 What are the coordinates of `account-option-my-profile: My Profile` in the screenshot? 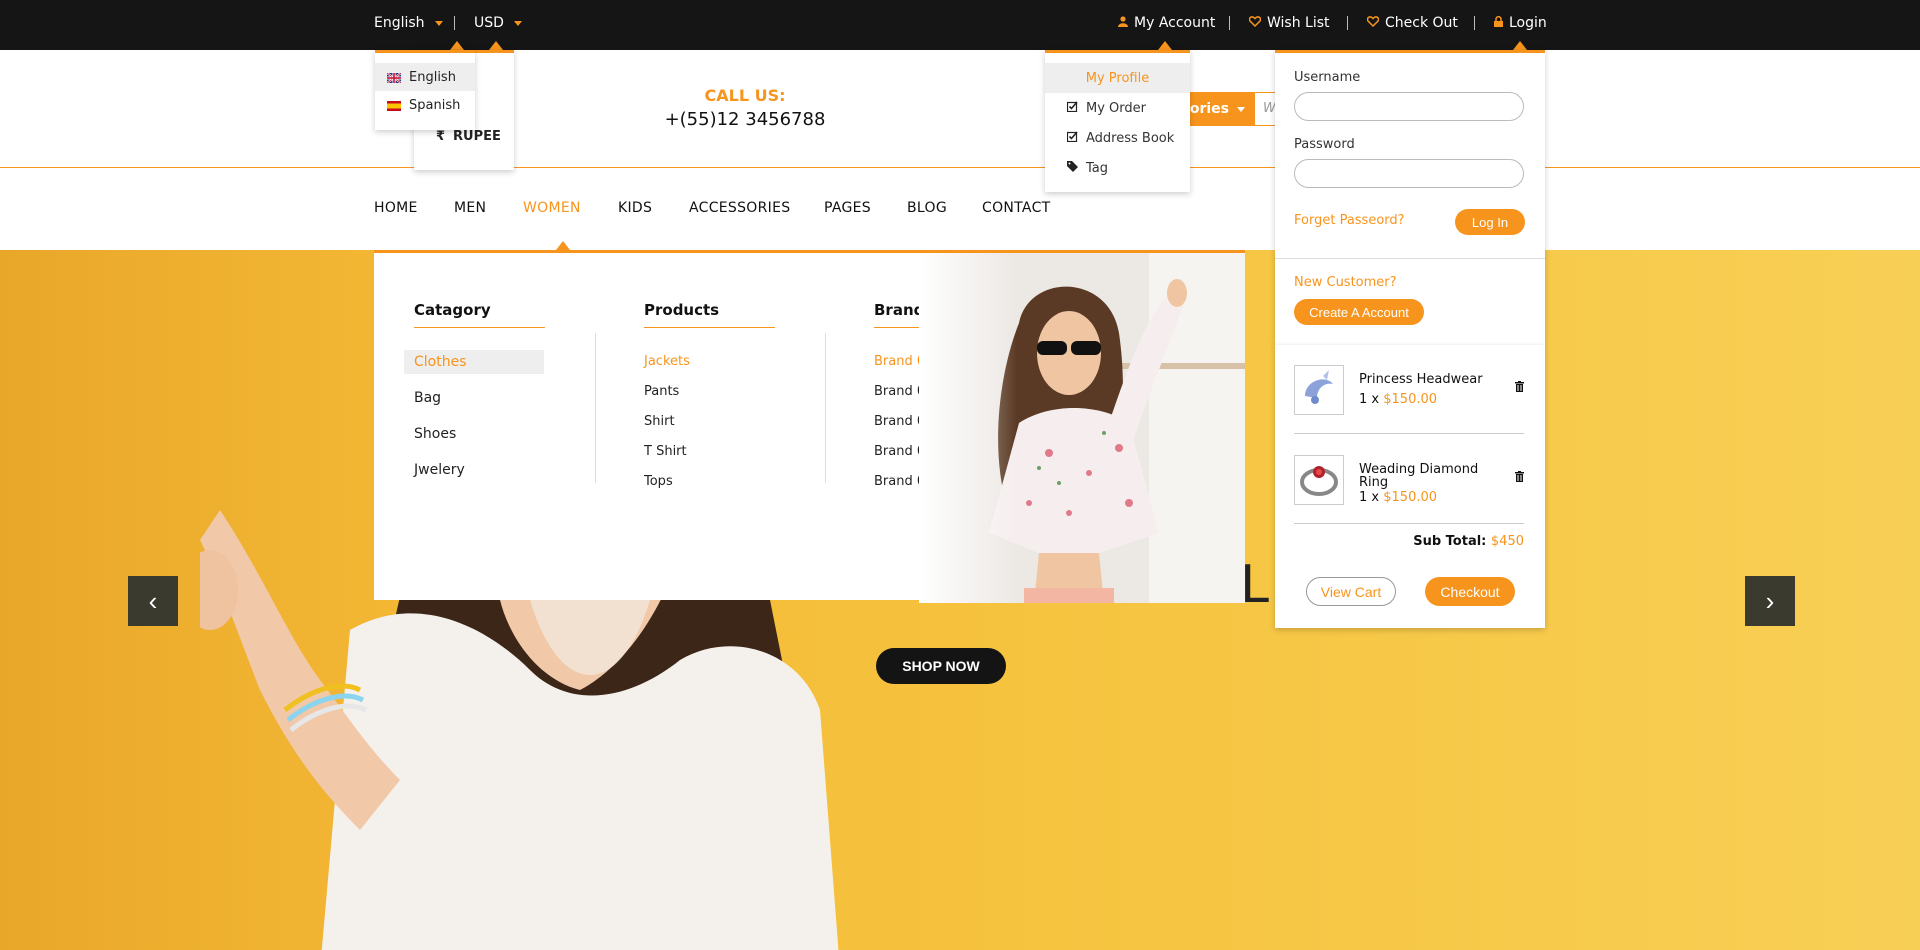 It's located at (1117, 78).